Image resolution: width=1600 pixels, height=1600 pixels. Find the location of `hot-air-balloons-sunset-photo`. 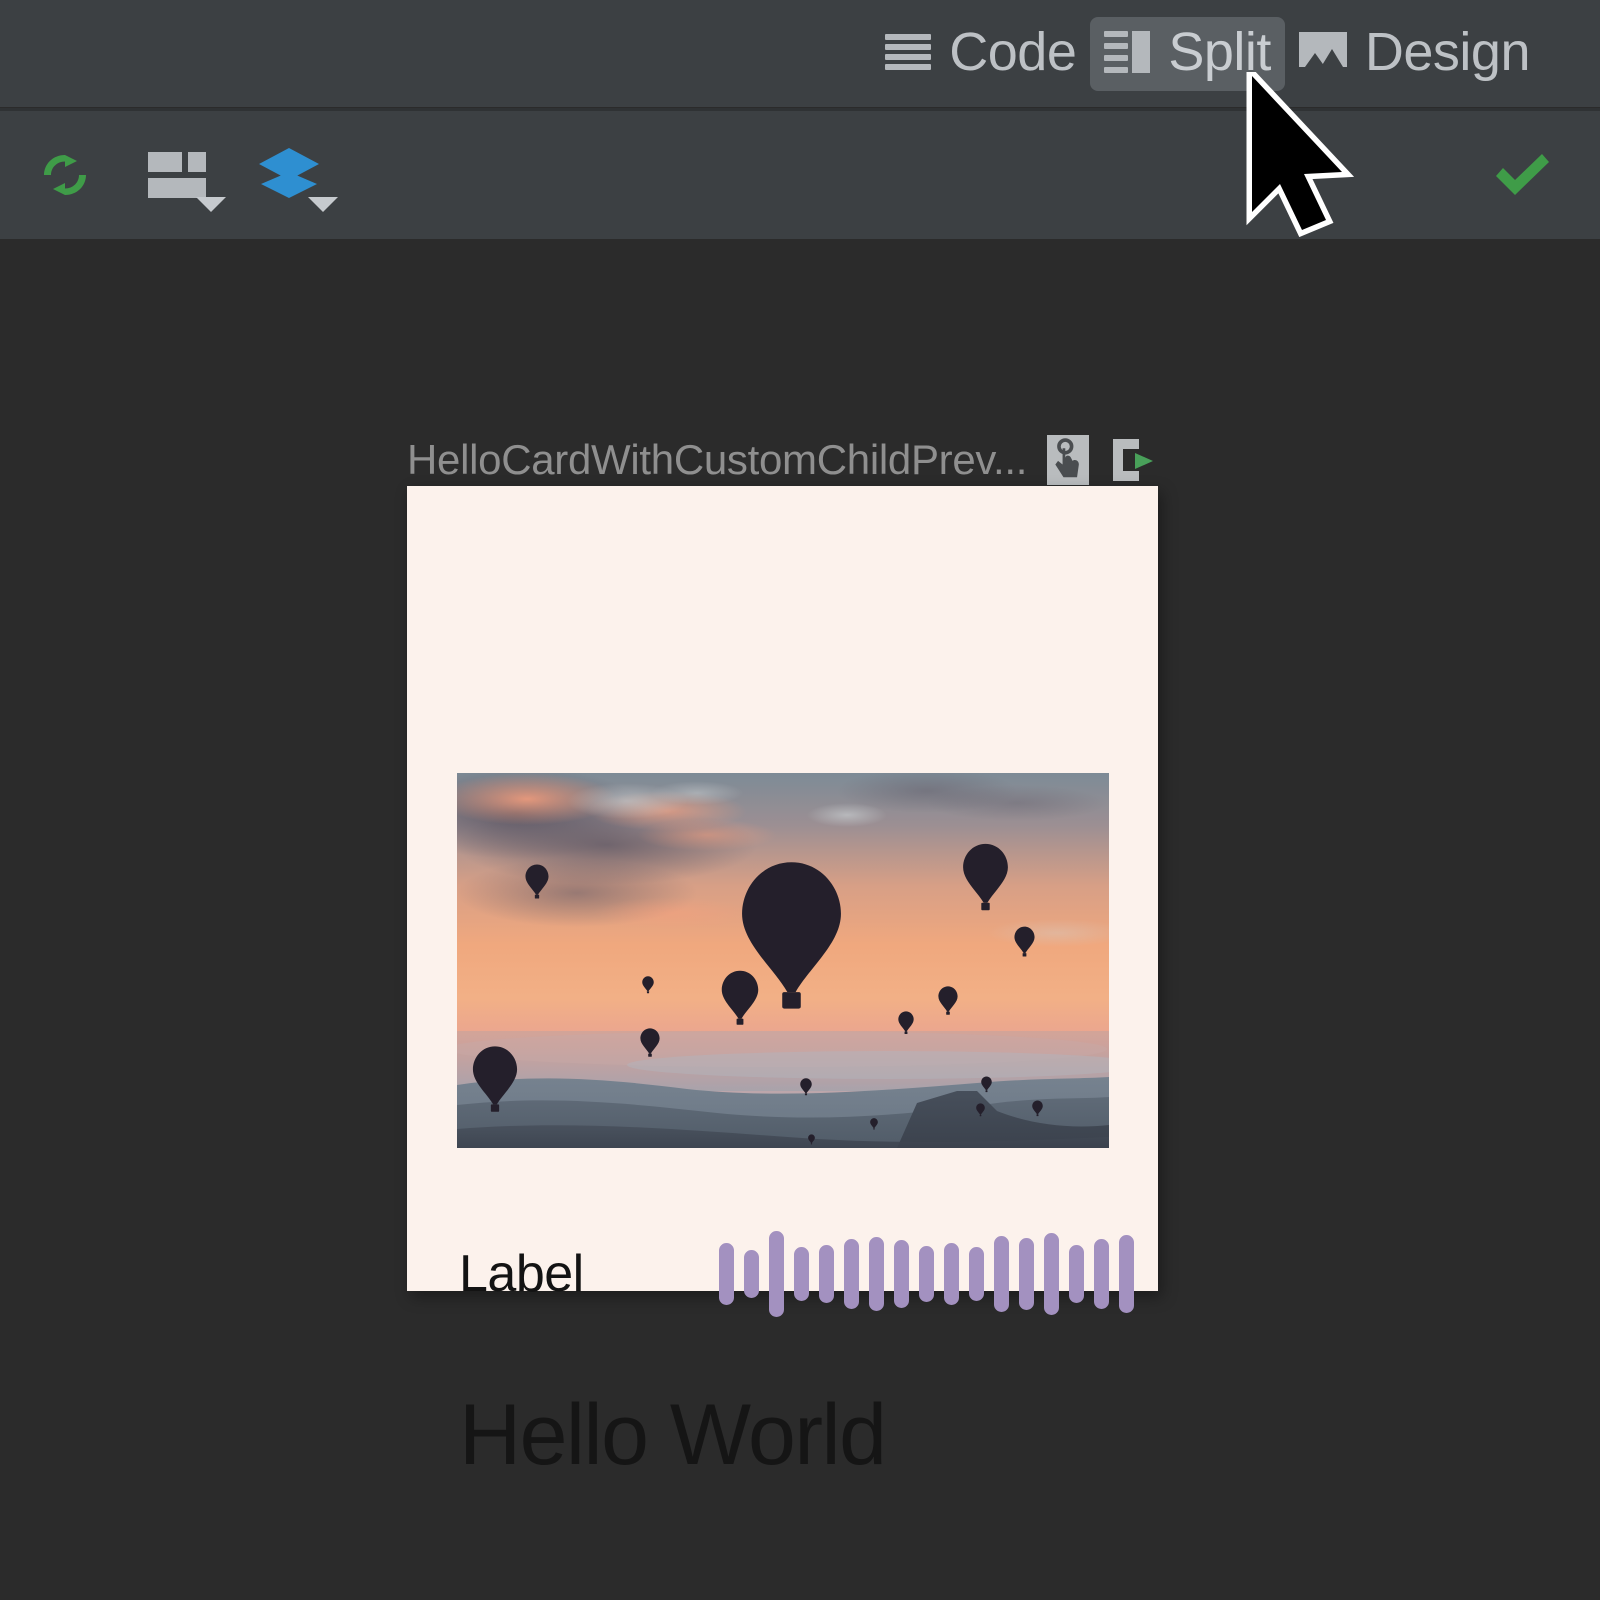

hot-air-balloons-sunset-photo is located at coordinates (783, 960).